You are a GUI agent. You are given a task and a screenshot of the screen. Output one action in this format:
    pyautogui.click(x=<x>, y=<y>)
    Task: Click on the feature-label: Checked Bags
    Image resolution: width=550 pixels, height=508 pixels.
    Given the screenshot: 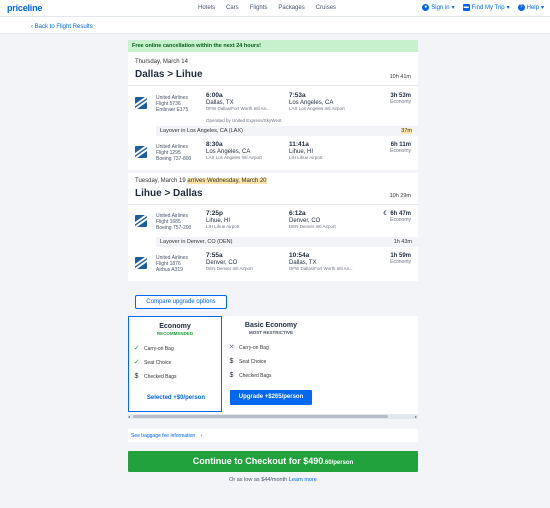 What is the action you would take?
    pyautogui.click(x=255, y=375)
    